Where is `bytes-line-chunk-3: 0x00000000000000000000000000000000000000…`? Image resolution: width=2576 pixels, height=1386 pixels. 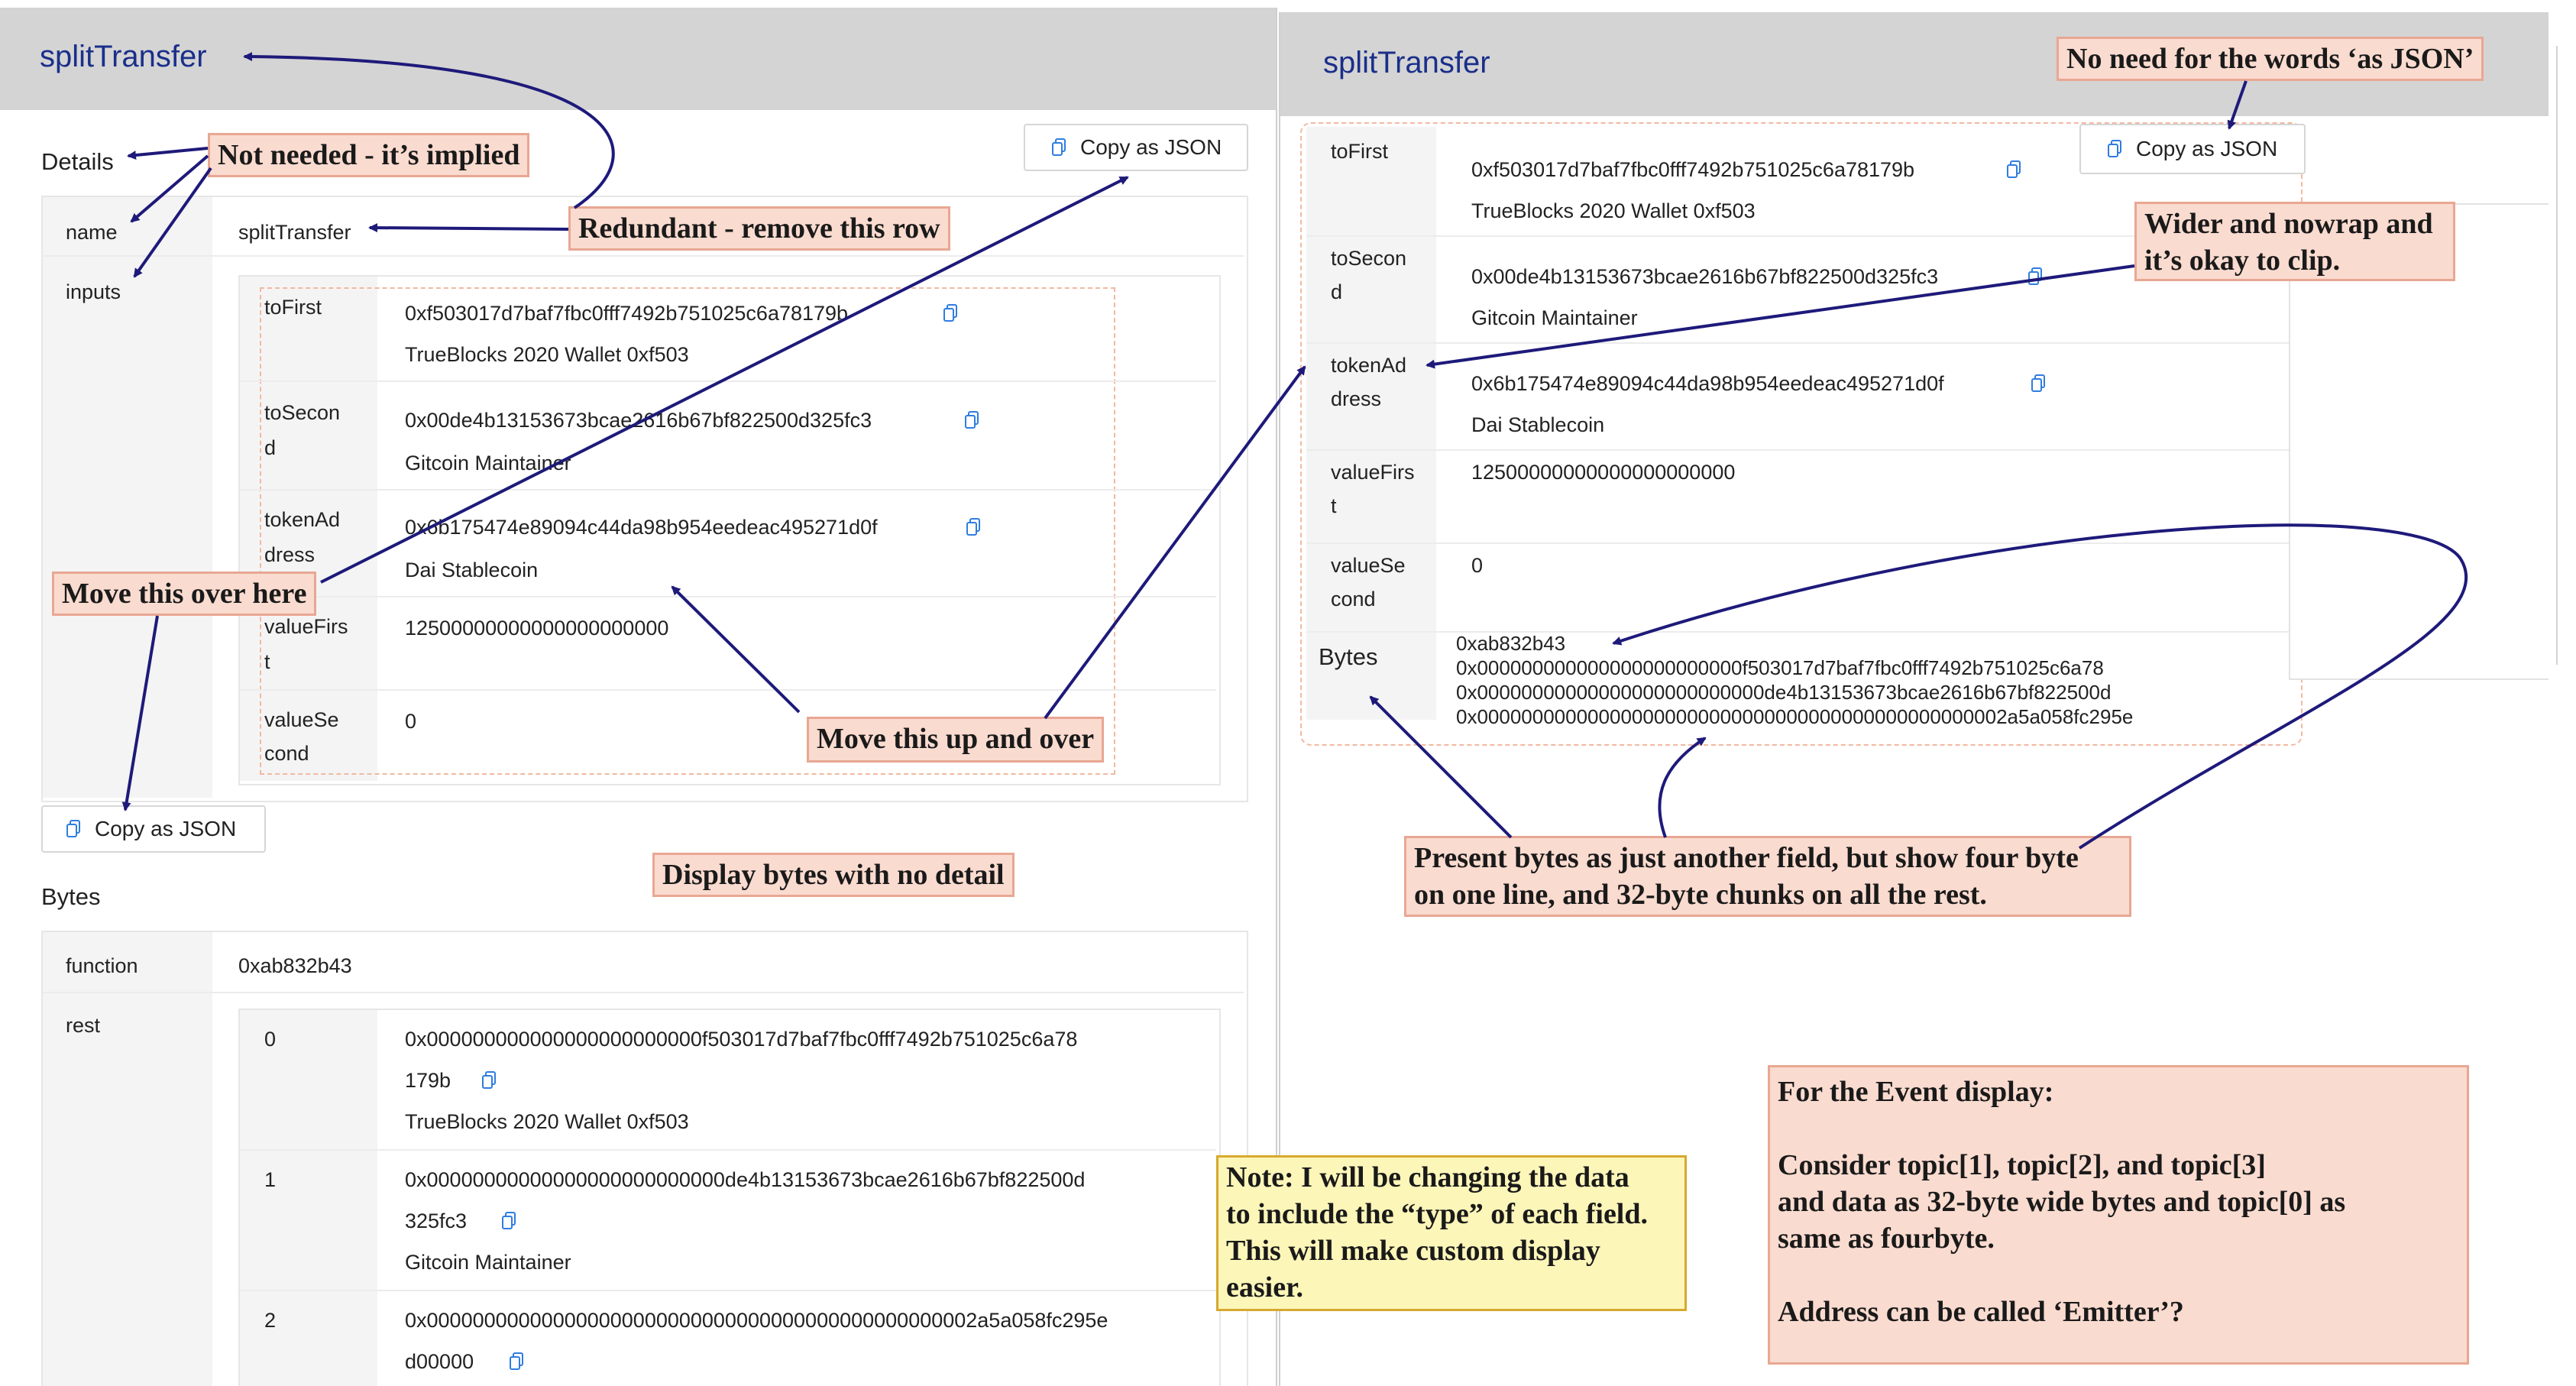
bytes-line-chunk-3: 0x00000000000000000000000000000000000000… is located at coordinates (1794, 716).